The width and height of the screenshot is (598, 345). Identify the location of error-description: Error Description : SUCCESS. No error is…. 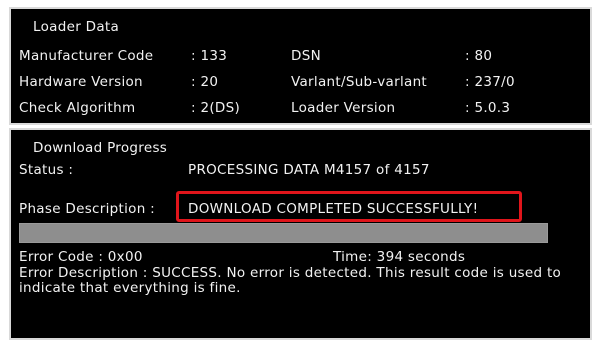
(290, 280).